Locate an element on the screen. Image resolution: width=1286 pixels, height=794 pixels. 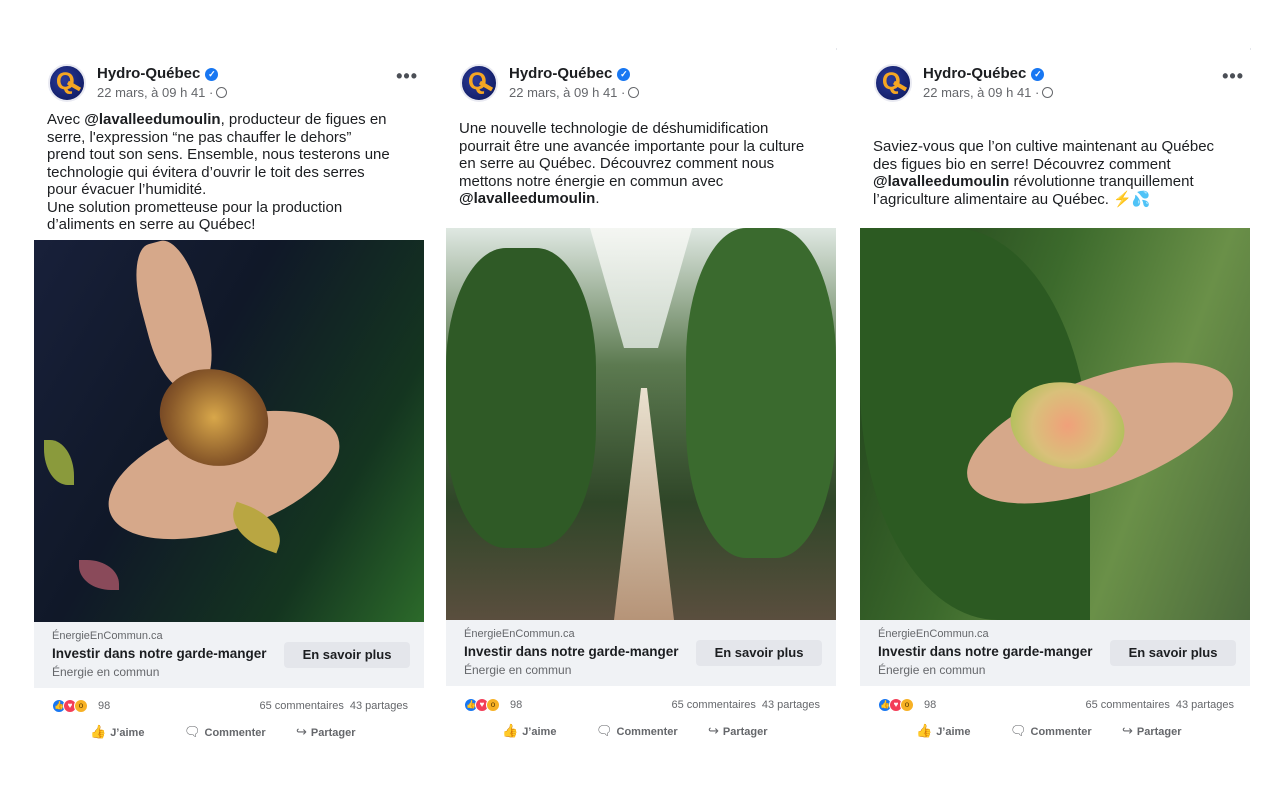
text-run: d’aliments en serre au Québec! is located at coordinates (151, 224).